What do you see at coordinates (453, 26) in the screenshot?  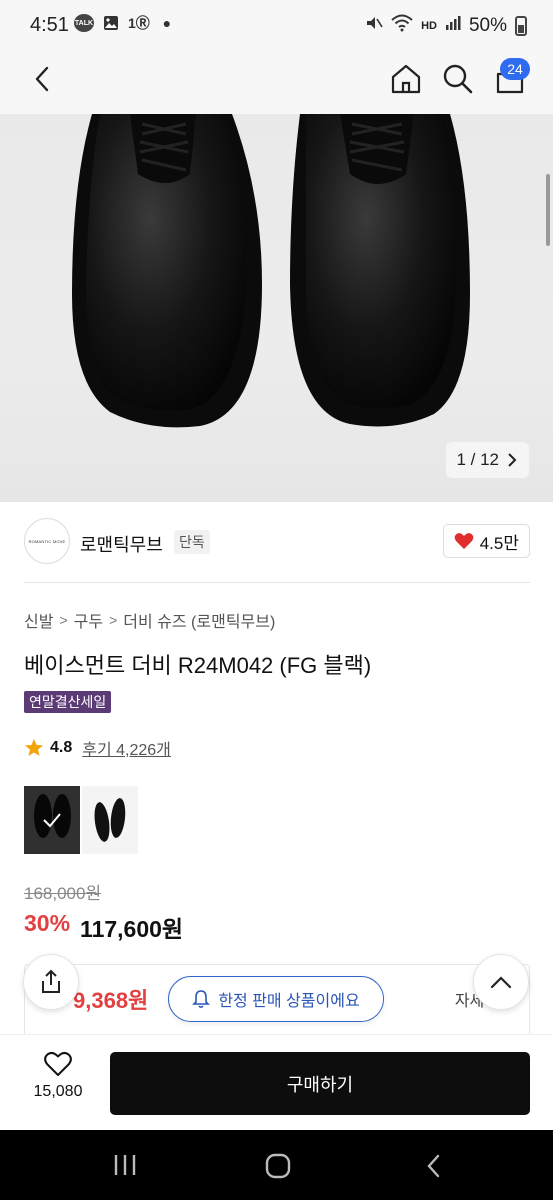 I see `signal-icon` at bounding box center [453, 26].